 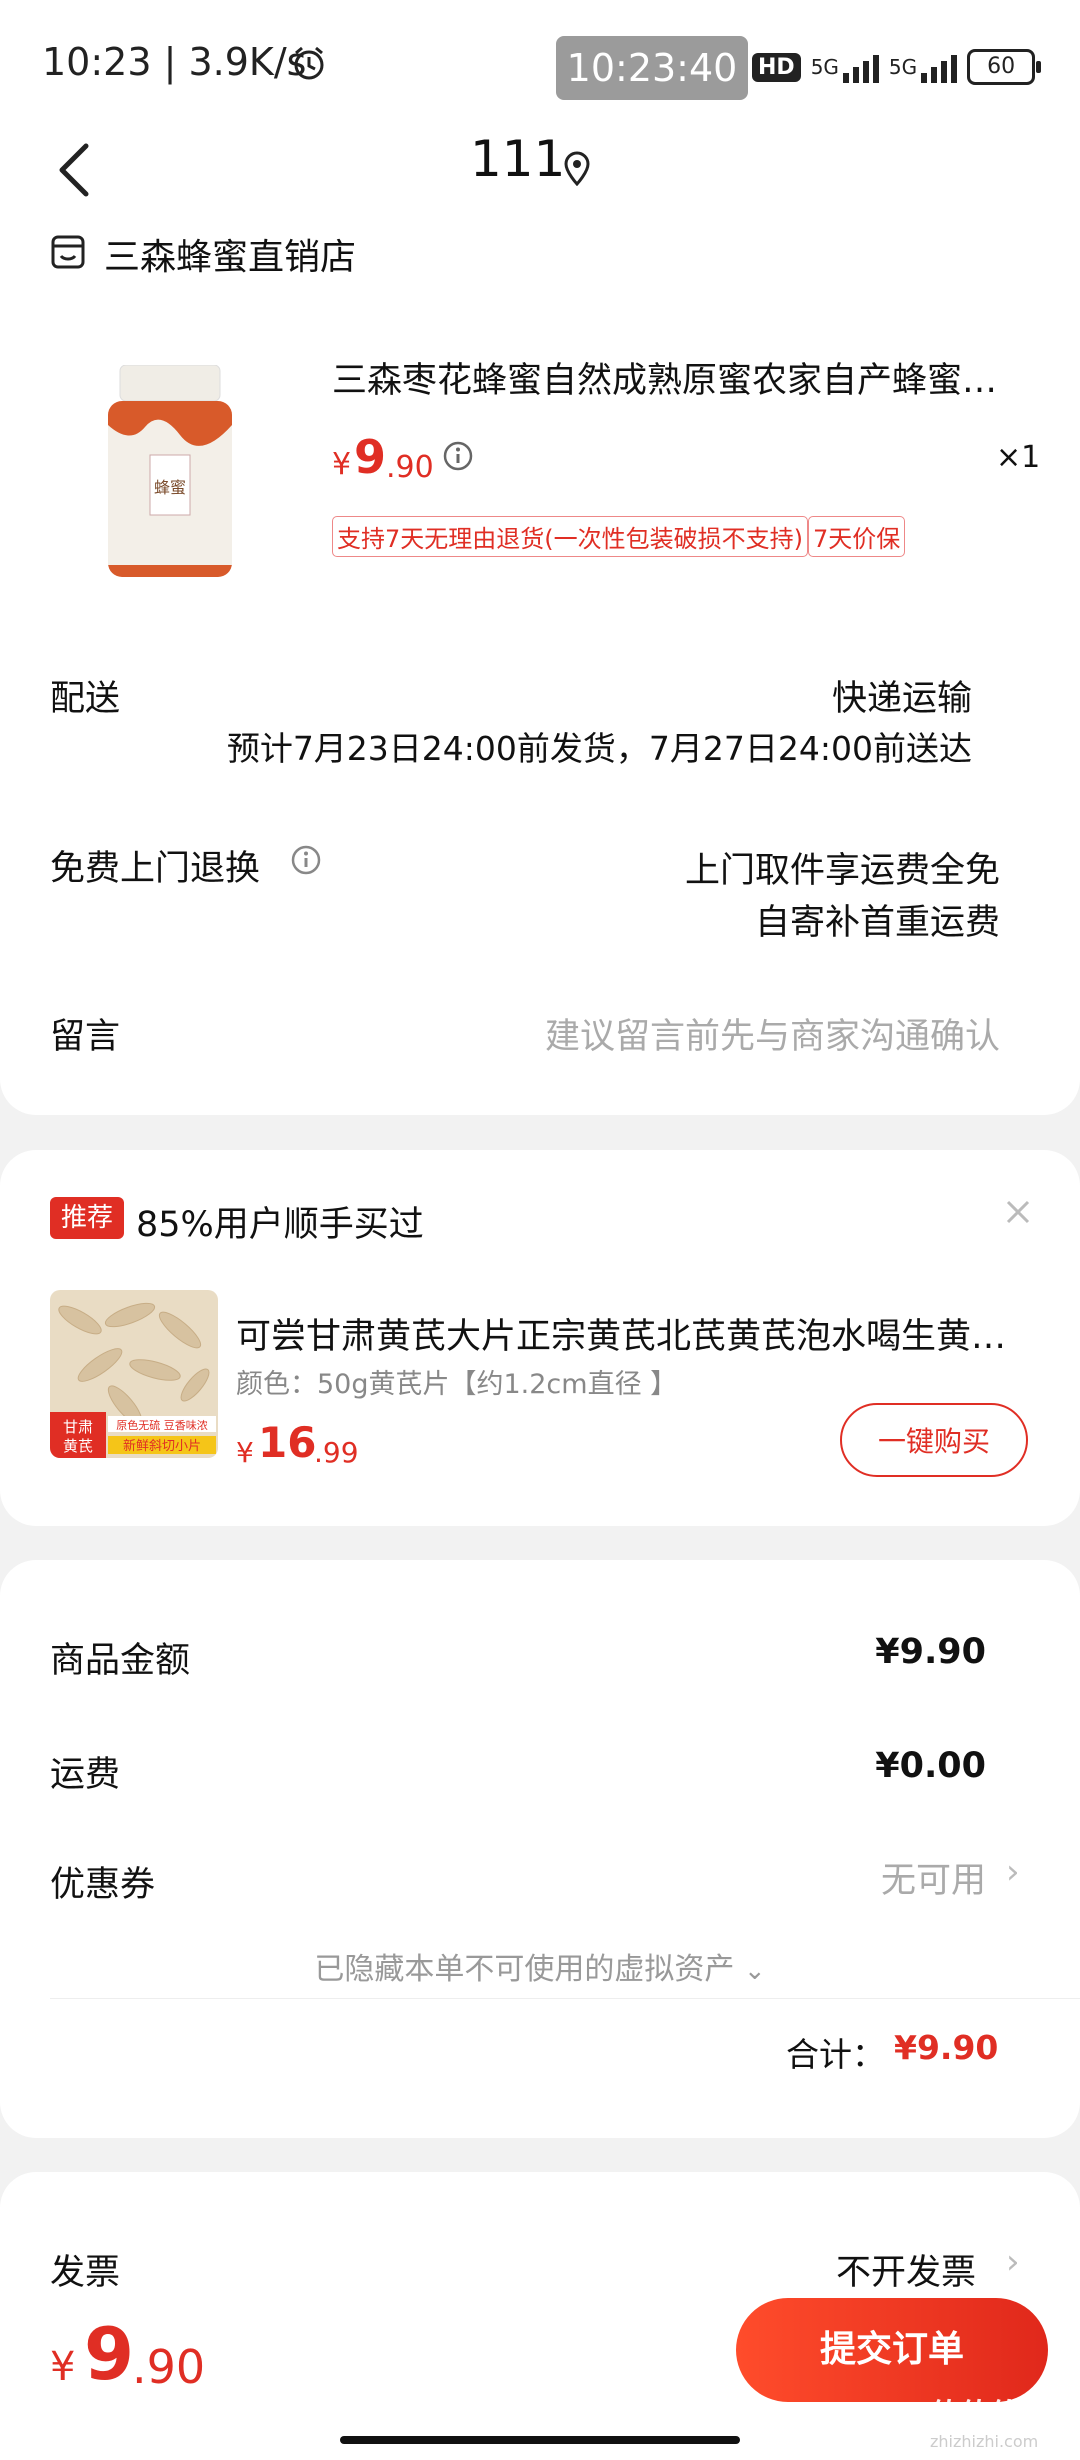 What do you see at coordinates (754, 1971) in the screenshot?
I see `chevron-down-icon: ⌄` at bounding box center [754, 1971].